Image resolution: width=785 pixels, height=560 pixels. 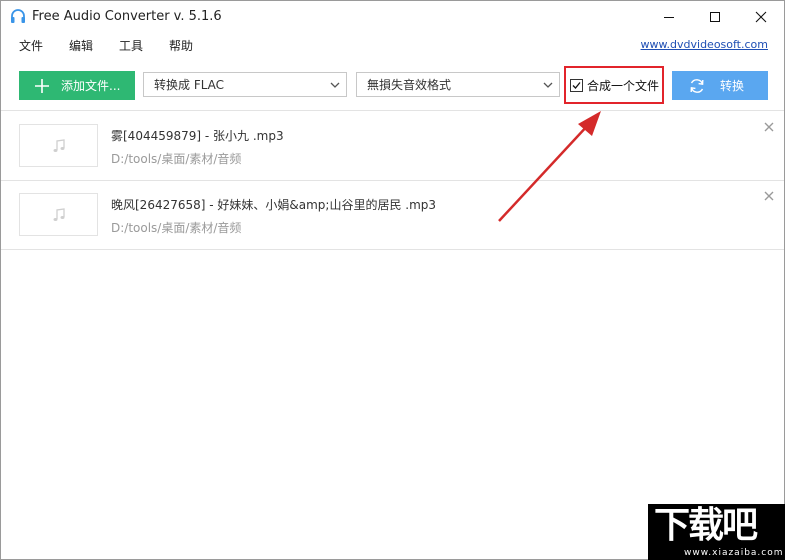 What do you see at coordinates (706, 525) in the screenshot?
I see `watermark-logo-text: 下载吧` at bounding box center [706, 525].